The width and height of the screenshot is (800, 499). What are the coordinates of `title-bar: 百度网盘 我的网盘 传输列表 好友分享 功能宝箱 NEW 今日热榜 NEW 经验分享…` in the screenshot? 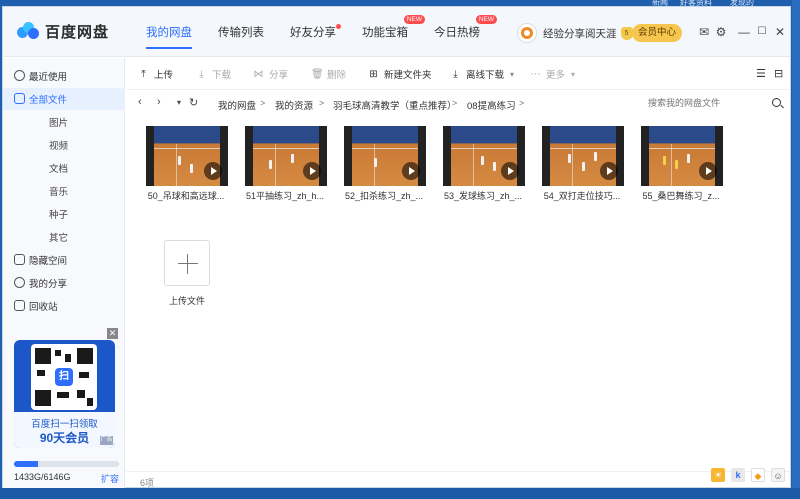 It's located at (396, 32).